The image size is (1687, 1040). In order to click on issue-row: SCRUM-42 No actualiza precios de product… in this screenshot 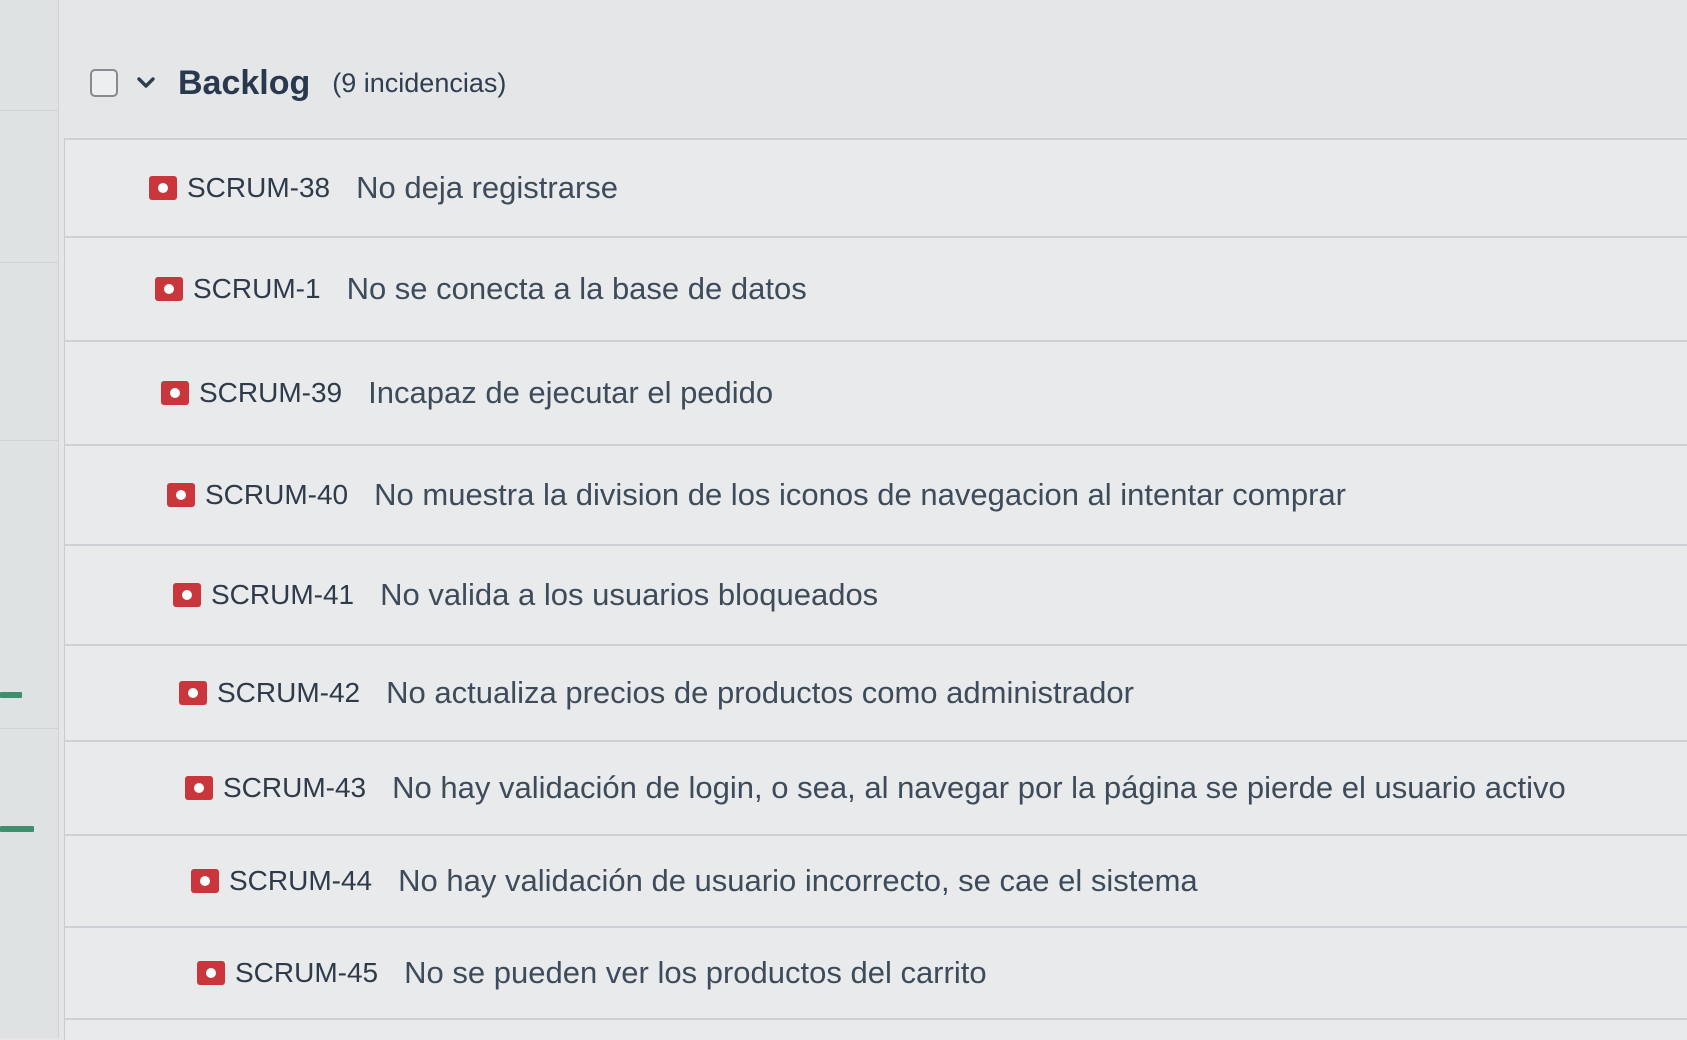, I will do `click(876, 694)`.